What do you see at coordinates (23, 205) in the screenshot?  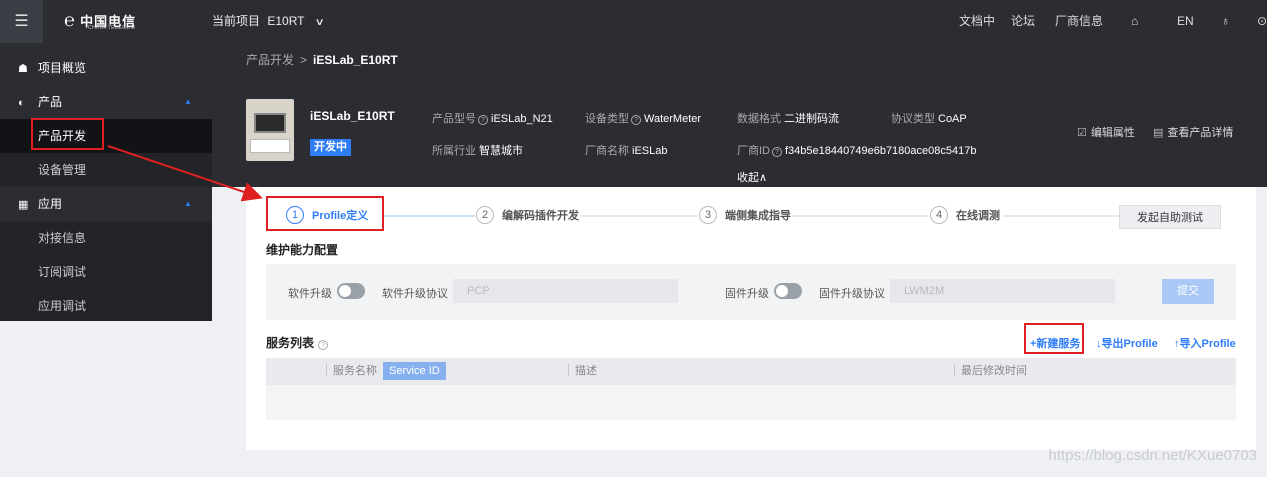 I see `app-icon: ▦` at bounding box center [23, 205].